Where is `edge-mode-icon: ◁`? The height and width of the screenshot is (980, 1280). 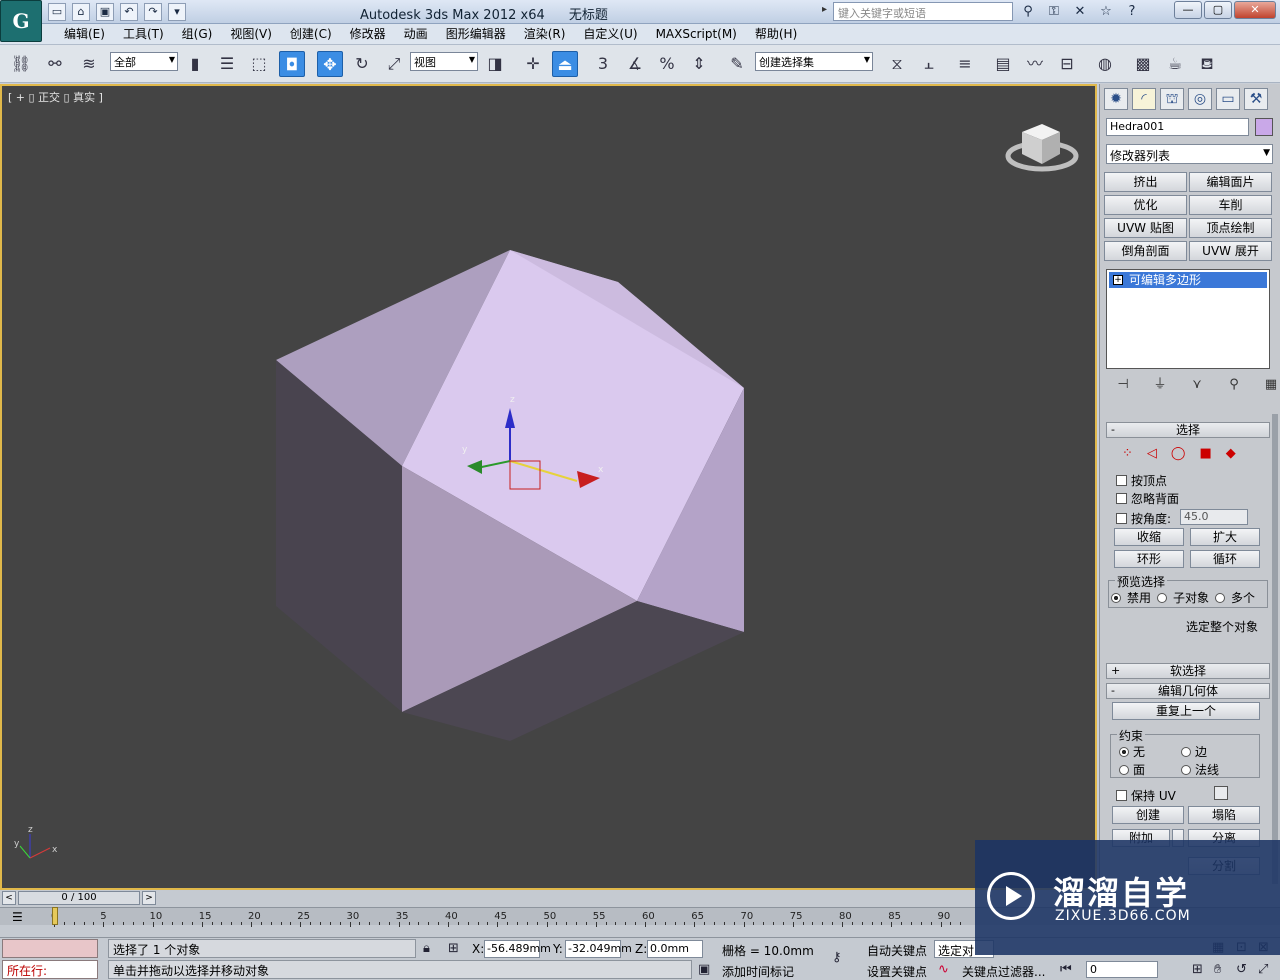 edge-mode-icon: ◁ is located at coordinates (1152, 453).